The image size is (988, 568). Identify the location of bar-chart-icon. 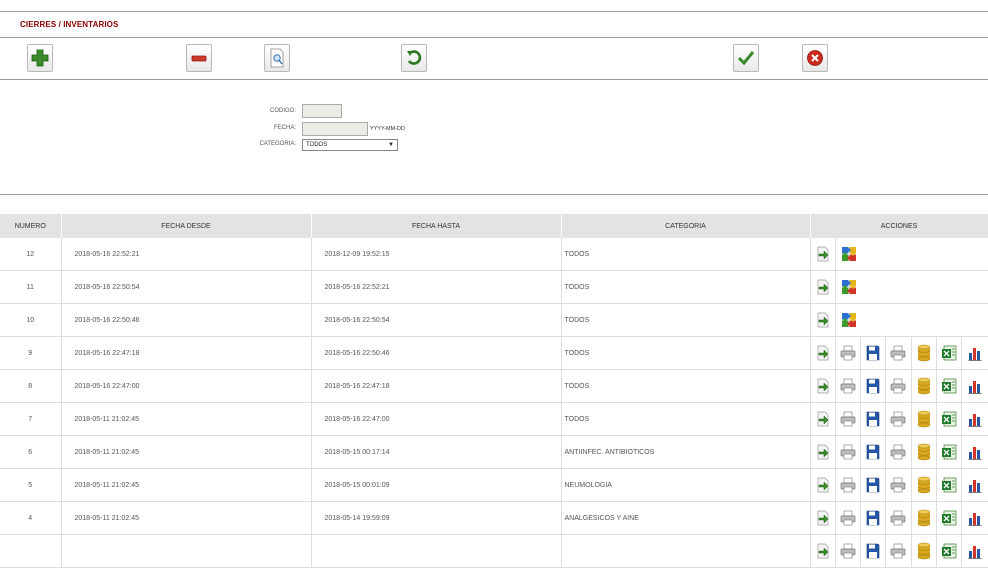
(975, 419).